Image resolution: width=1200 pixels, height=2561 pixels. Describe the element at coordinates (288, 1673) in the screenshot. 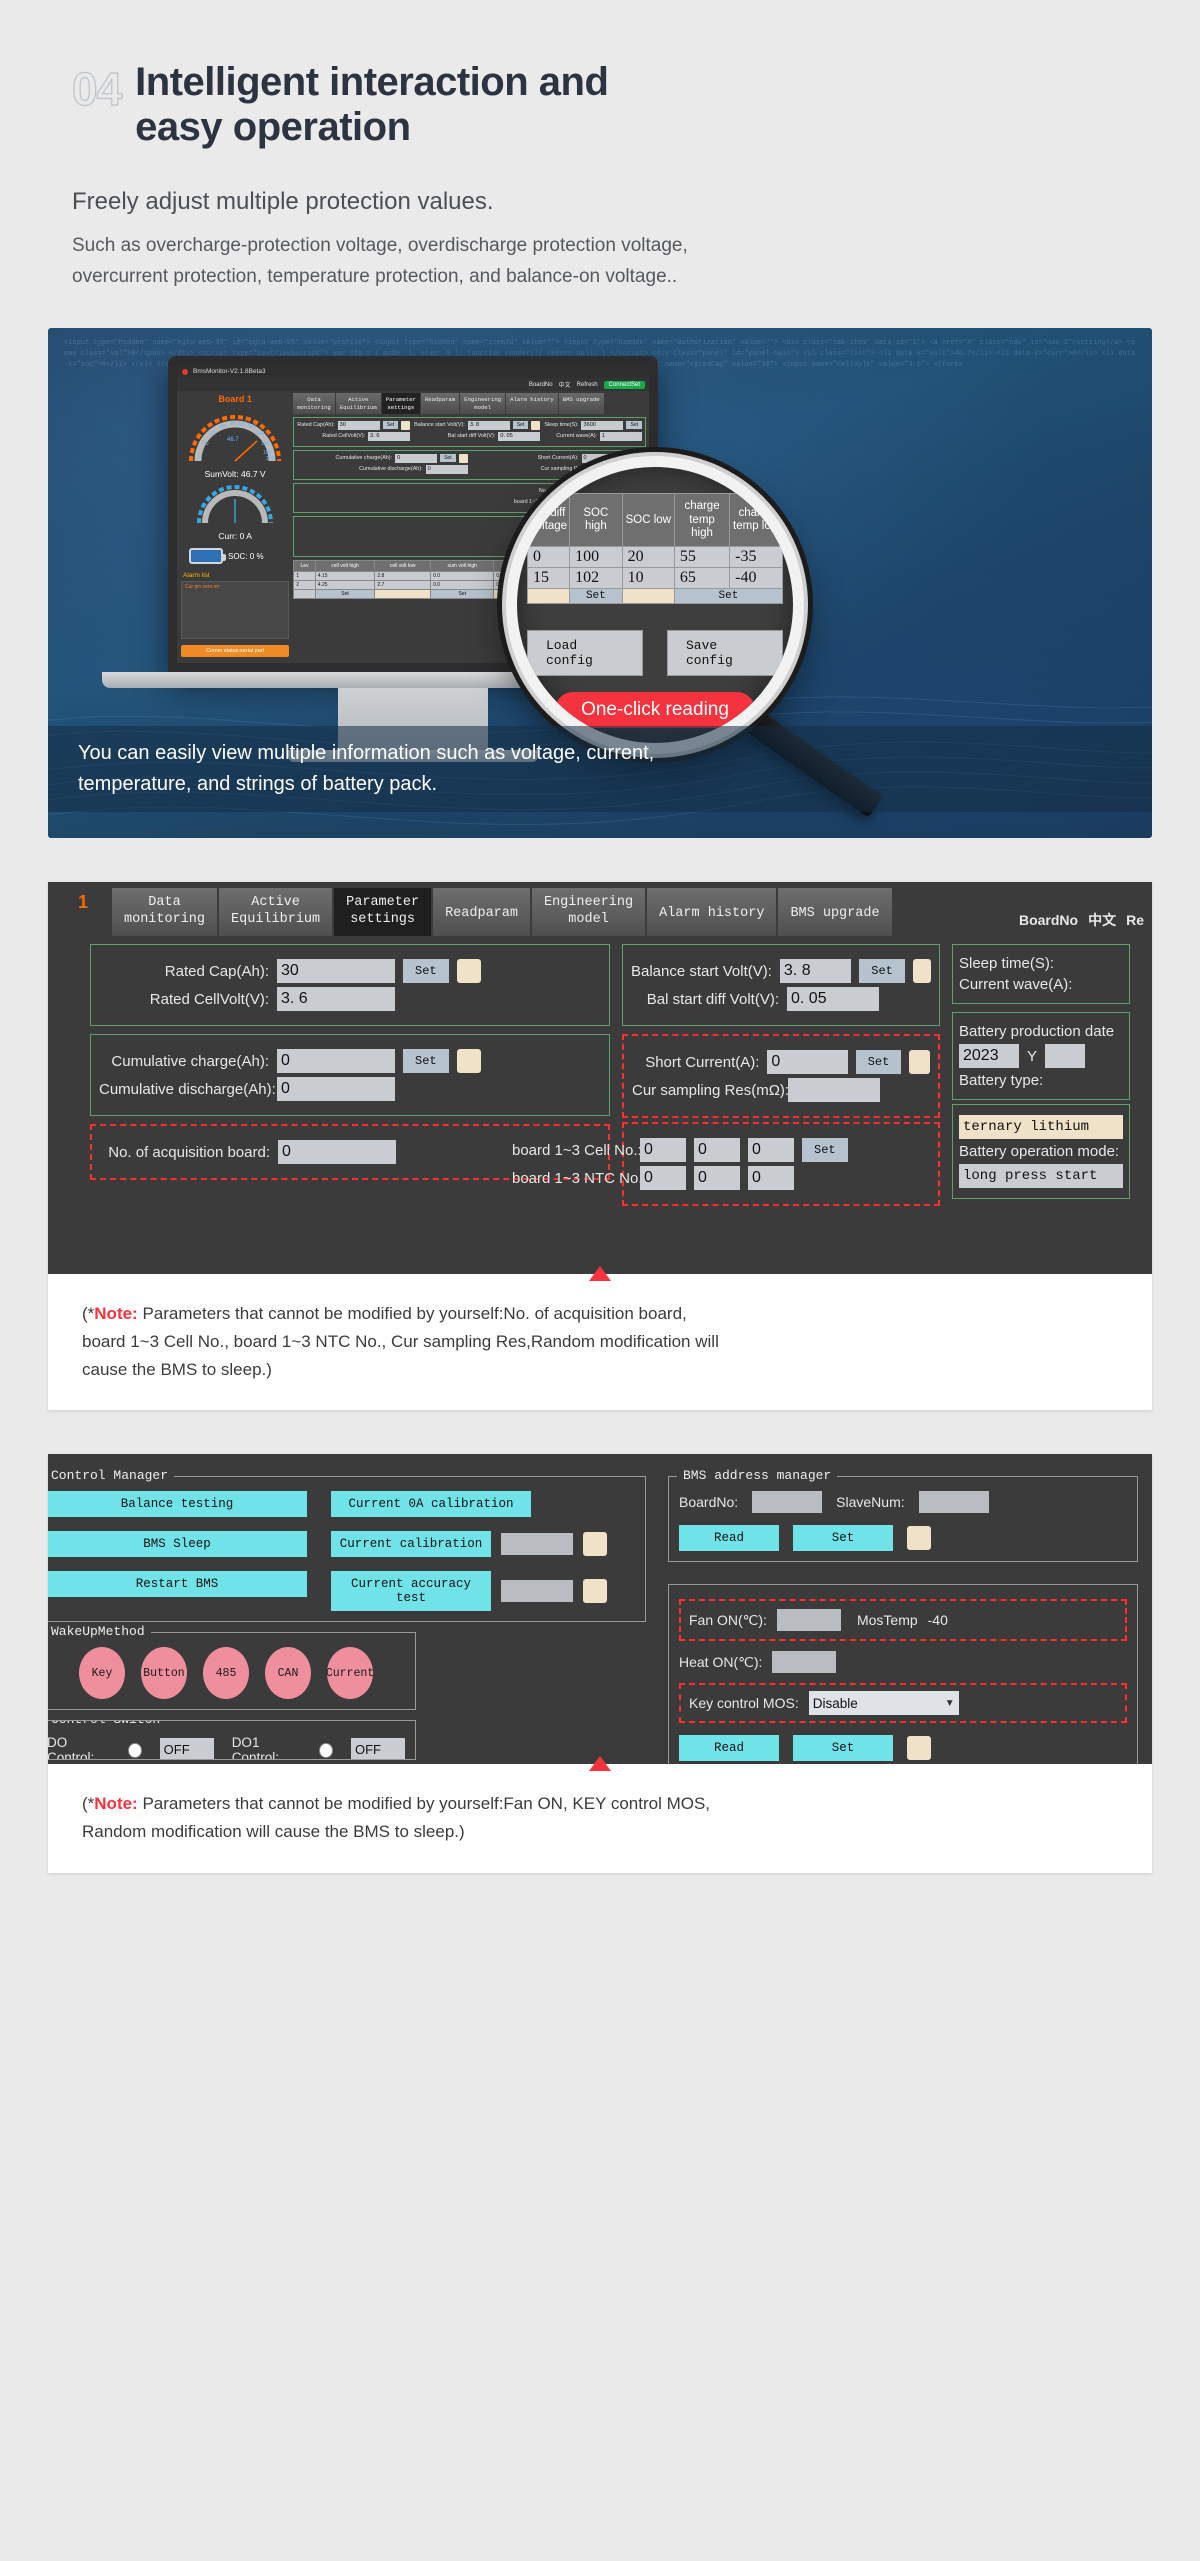

I see `wakeup-can-option: CAN` at that location.